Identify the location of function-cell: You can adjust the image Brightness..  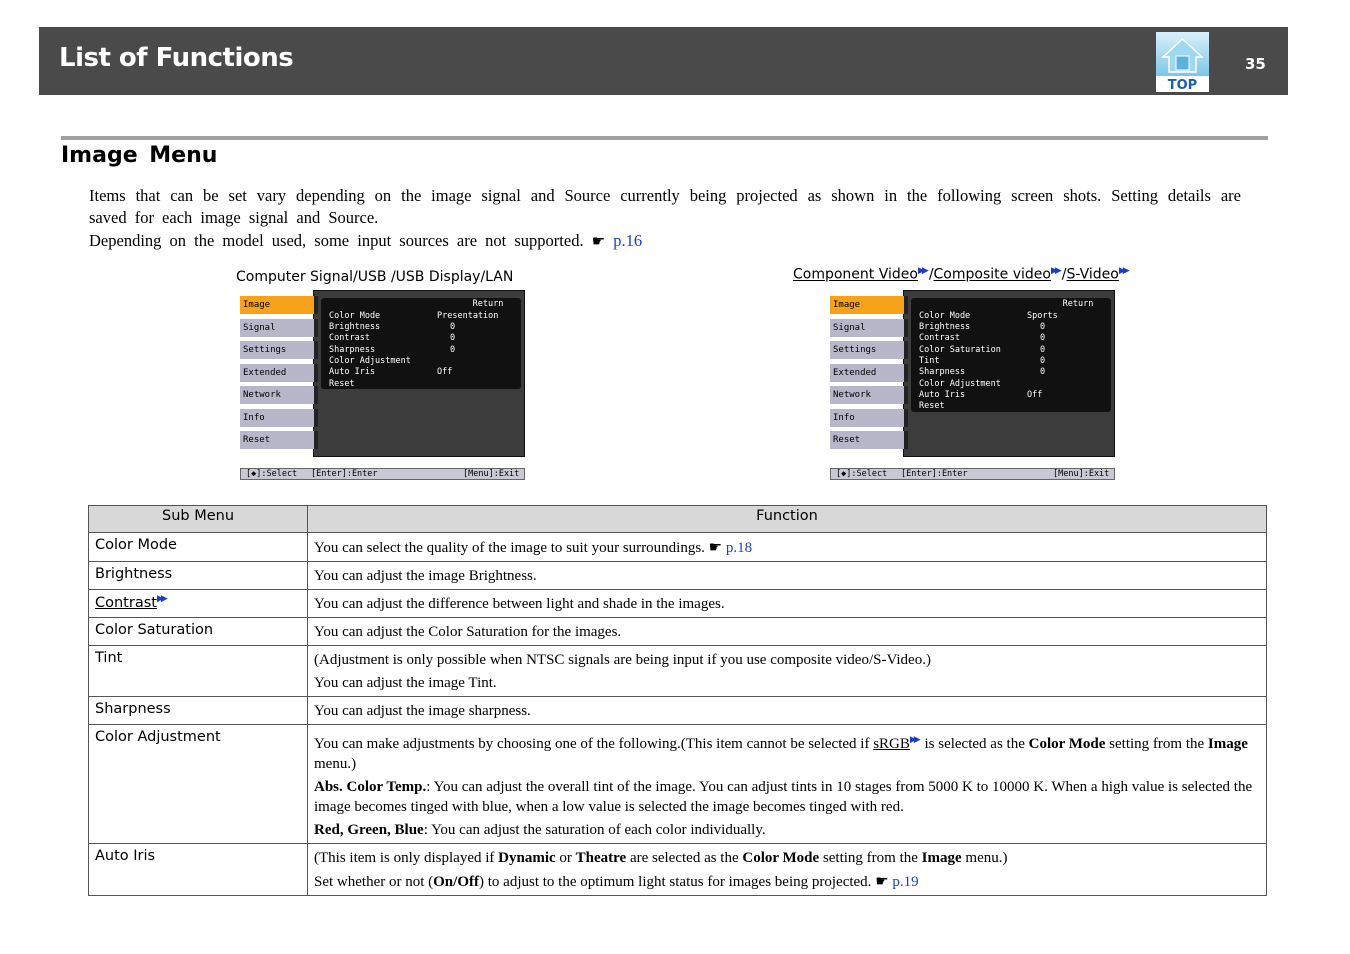
(787, 575).